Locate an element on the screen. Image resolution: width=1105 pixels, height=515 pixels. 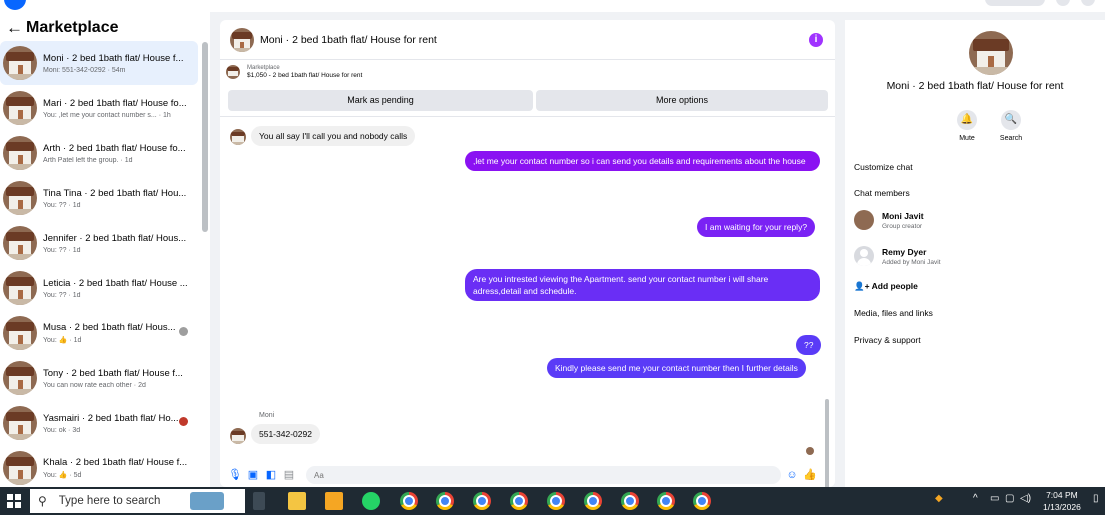
add-people-button: 👤+ Add people is located at coordinates (886, 286).